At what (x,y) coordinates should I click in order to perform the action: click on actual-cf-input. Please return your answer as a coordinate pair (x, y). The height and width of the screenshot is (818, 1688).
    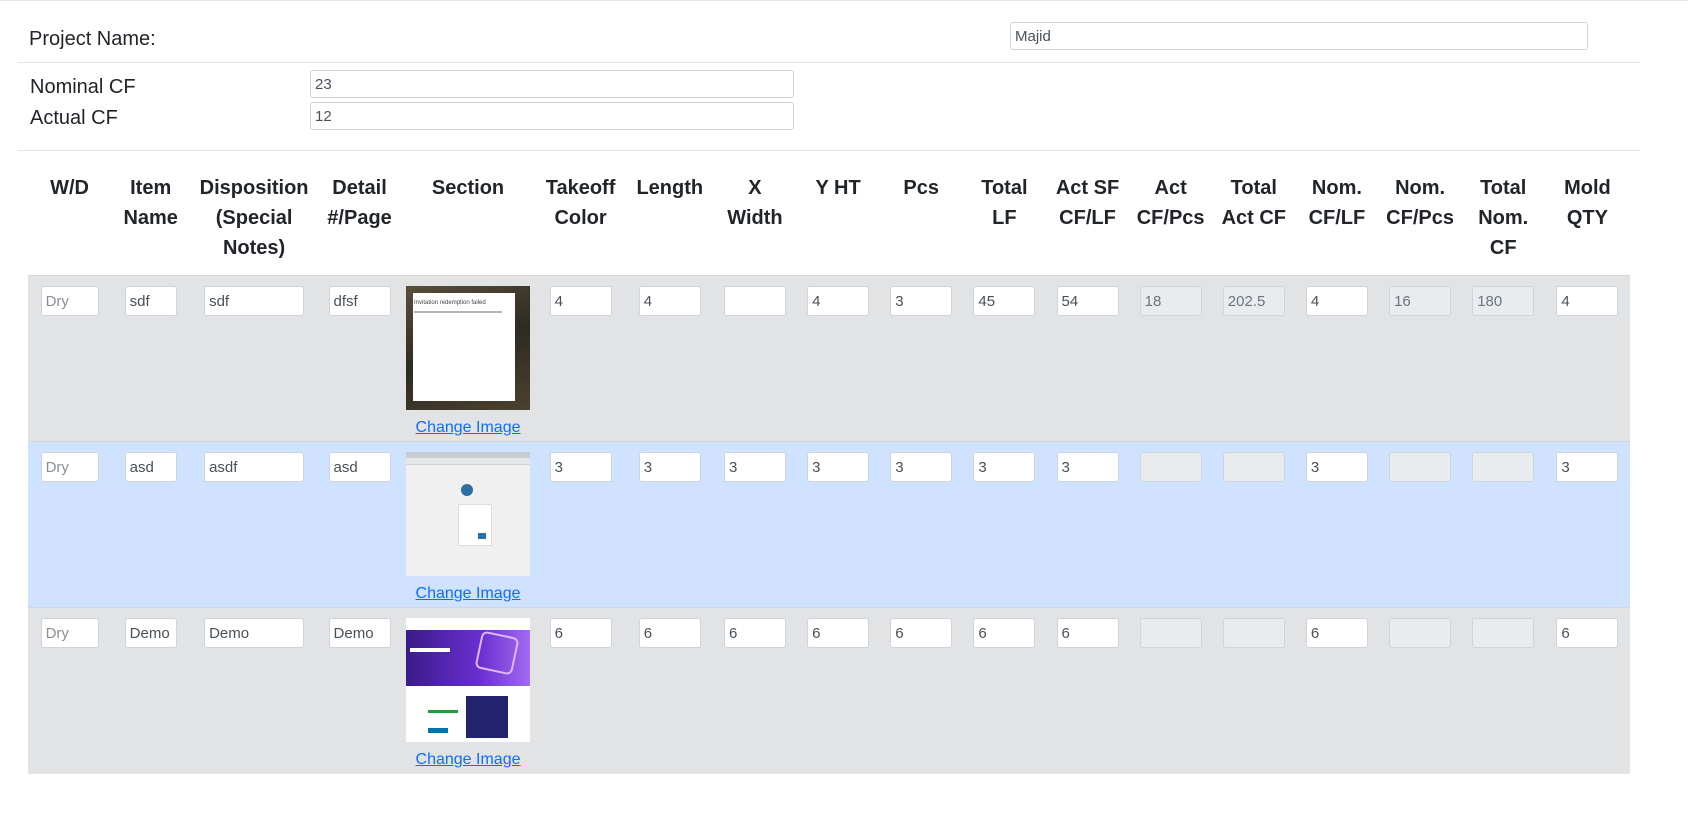
    Looking at the image, I should click on (552, 116).